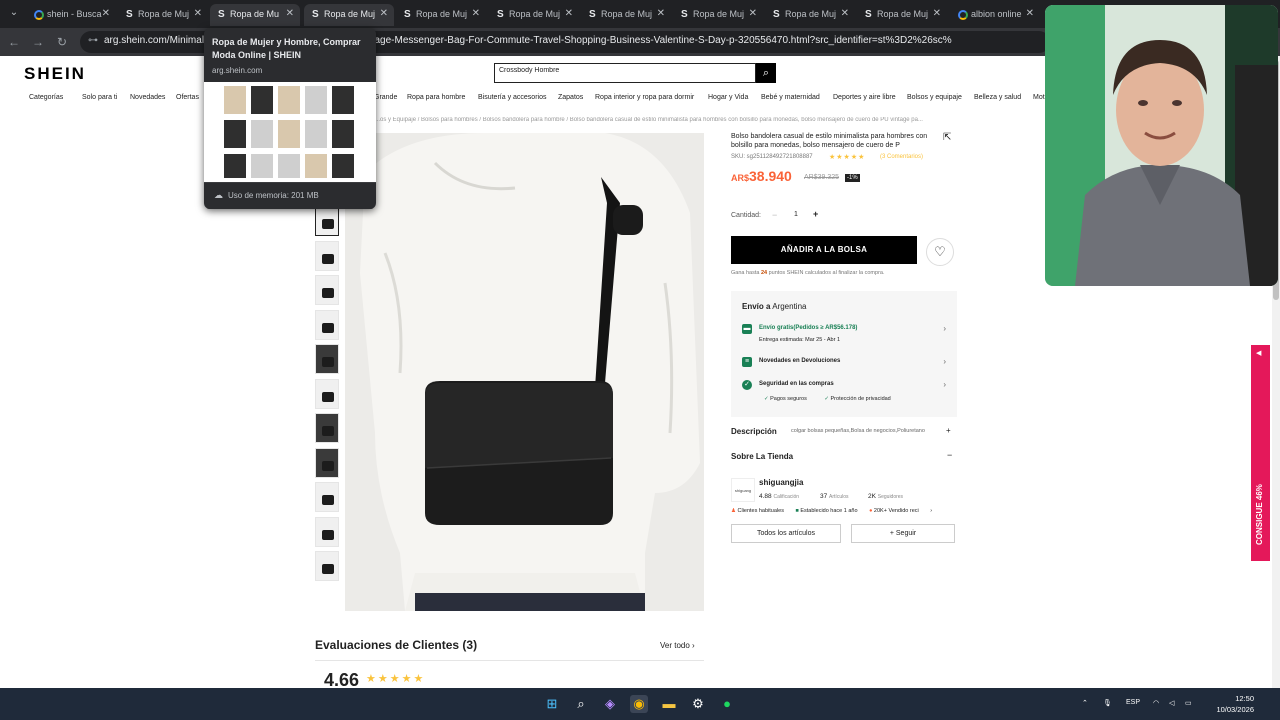 Image resolution: width=1280 pixels, height=720 pixels. Describe the element at coordinates (997, 97) in the screenshot. I see `nav-item: Belleza y salud` at that location.